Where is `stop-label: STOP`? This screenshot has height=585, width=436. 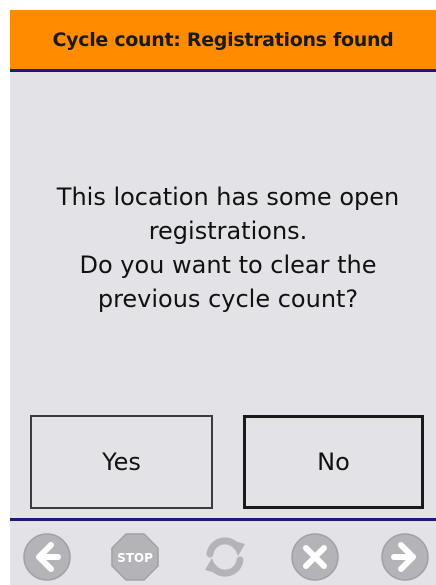 stop-label: STOP is located at coordinates (135, 558).